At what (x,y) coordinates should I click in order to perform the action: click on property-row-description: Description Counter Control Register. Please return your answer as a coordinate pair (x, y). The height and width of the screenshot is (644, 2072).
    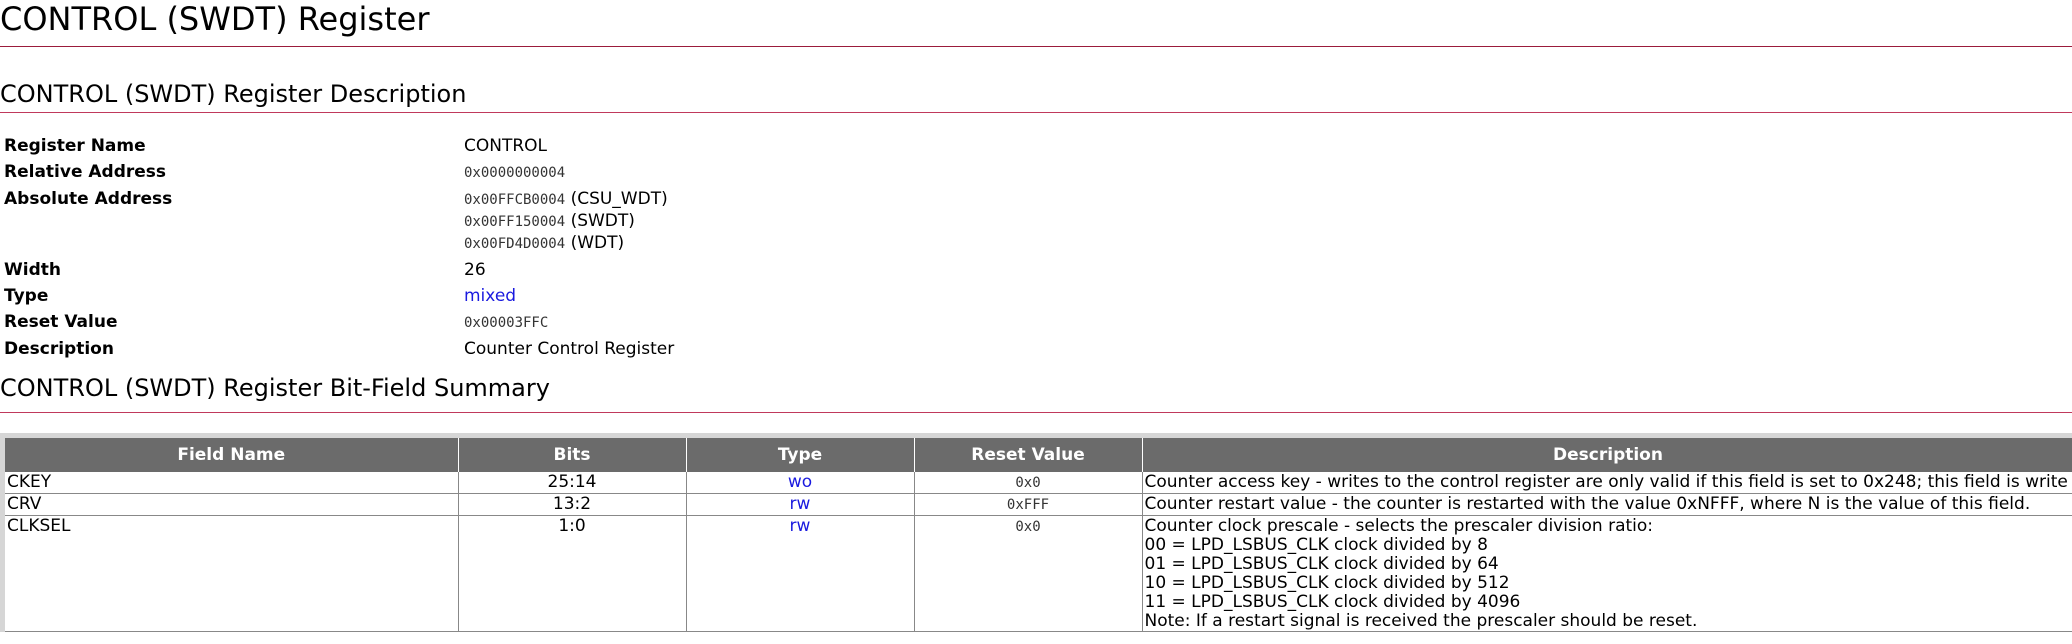
    Looking at the image, I should click on (339, 349).